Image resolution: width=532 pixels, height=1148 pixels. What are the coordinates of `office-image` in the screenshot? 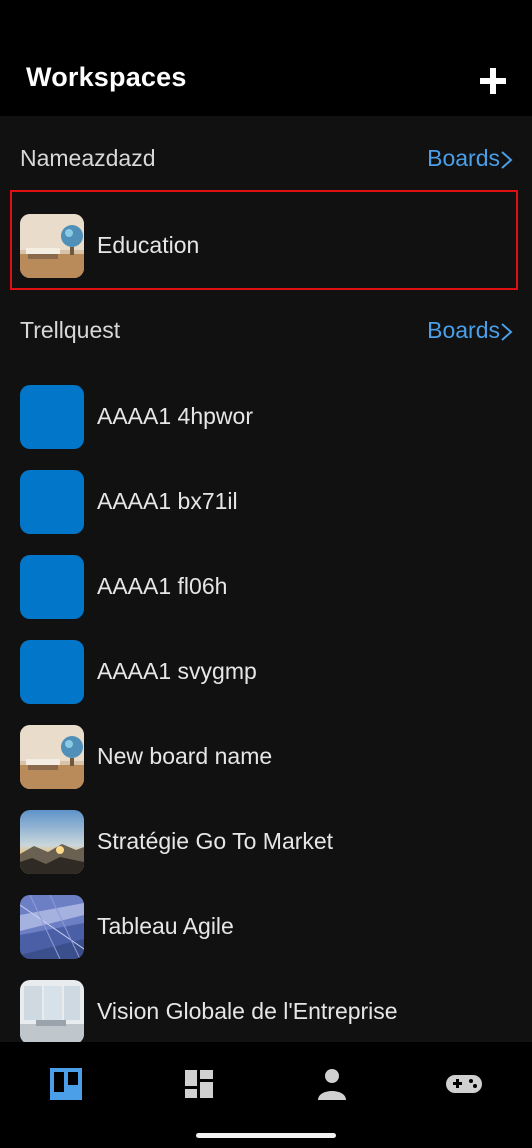 It's located at (52, 1011).